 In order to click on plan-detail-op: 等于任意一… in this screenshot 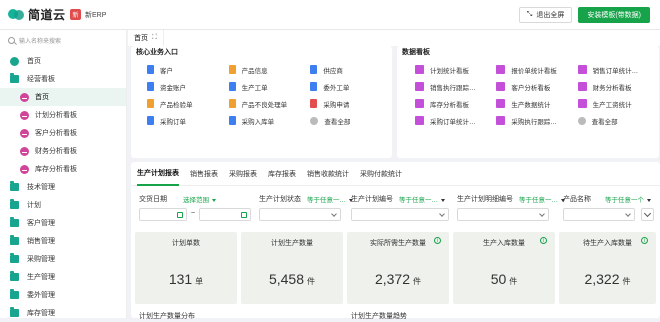, I will do `click(542, 199)`.